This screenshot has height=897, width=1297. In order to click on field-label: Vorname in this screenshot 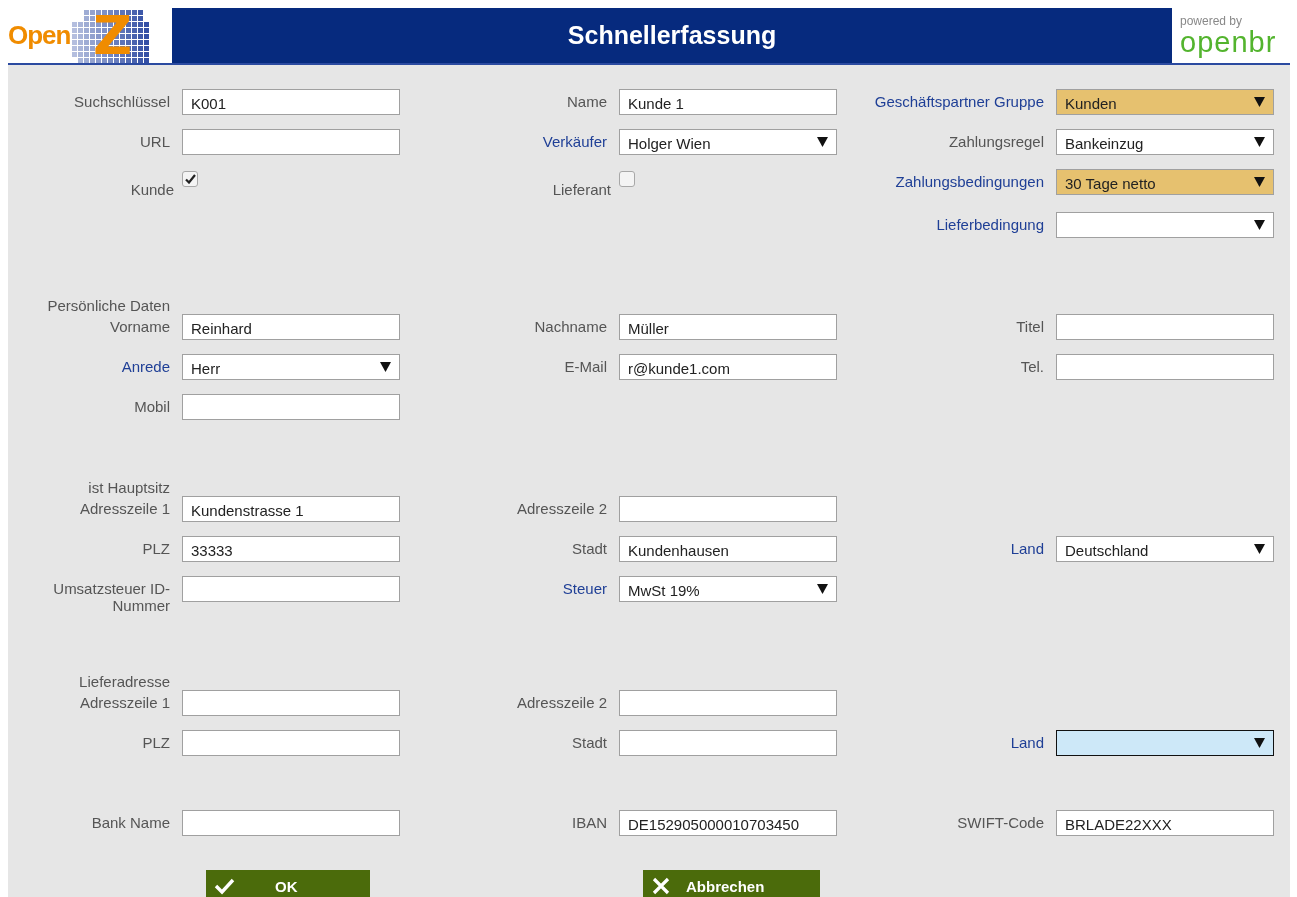, I will do `click(139, 326)`.